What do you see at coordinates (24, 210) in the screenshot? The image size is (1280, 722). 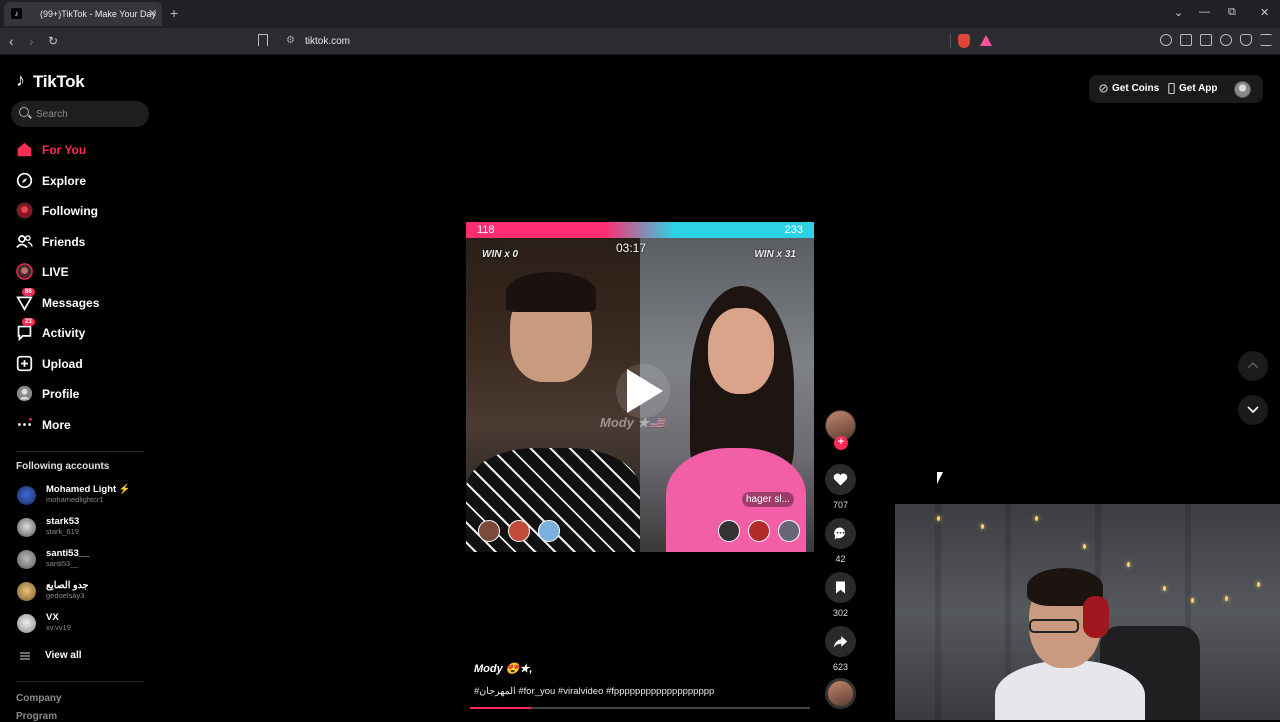 I see `following-avatar-icon` at bounding box center [24, 210].